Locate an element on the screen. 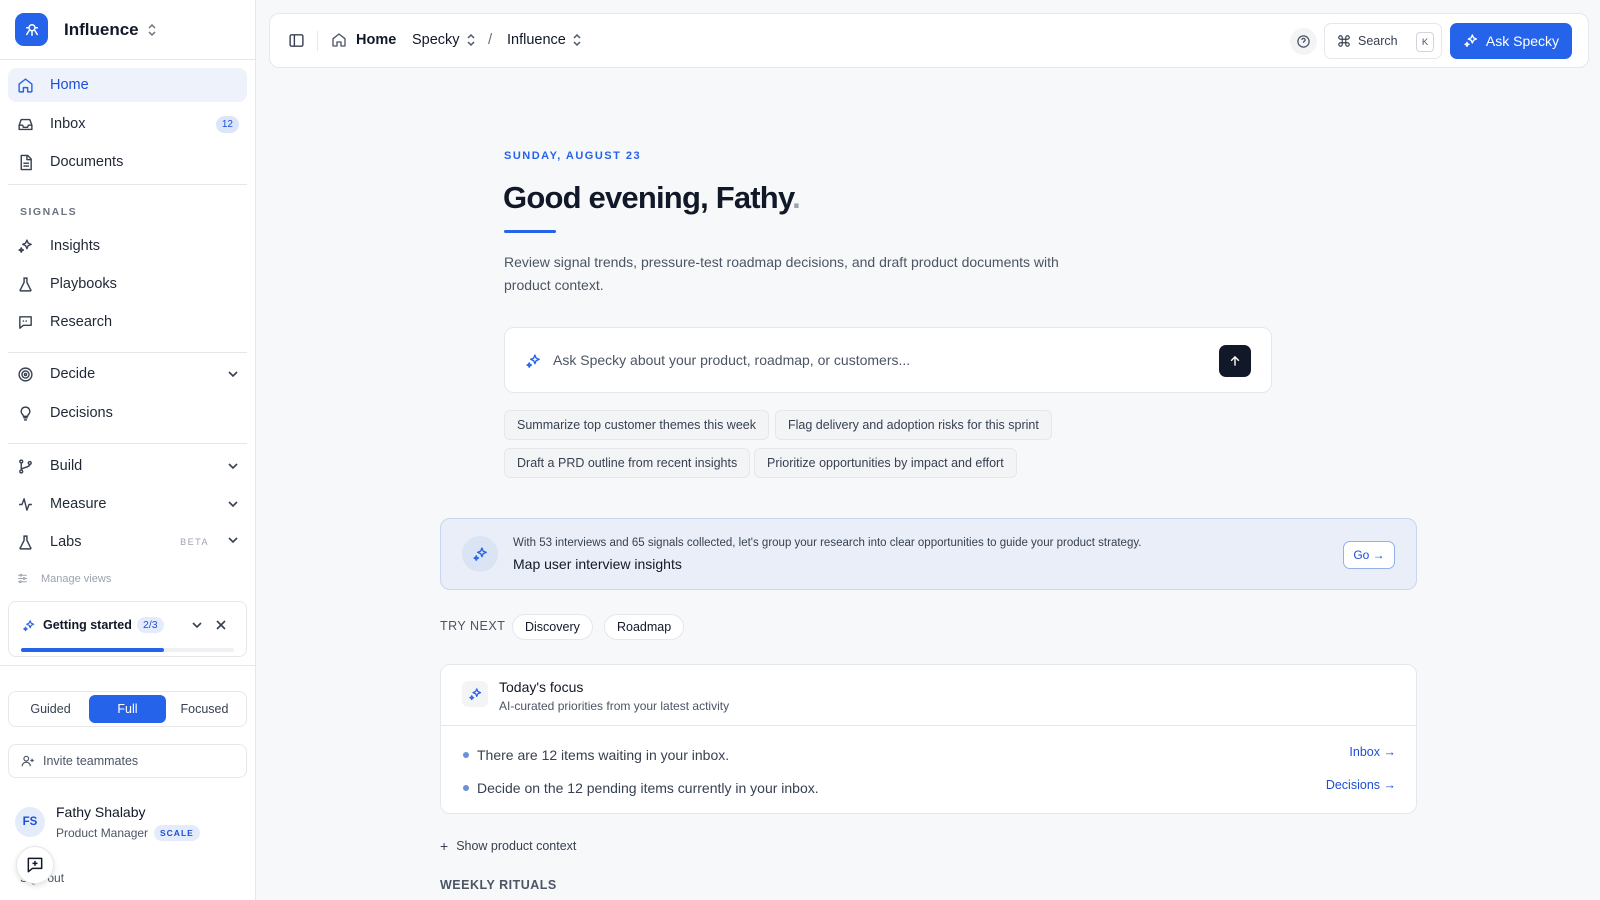 This screenshot has height=900, width=1600. go-button: Go → is located at coordinates (1369, 555).